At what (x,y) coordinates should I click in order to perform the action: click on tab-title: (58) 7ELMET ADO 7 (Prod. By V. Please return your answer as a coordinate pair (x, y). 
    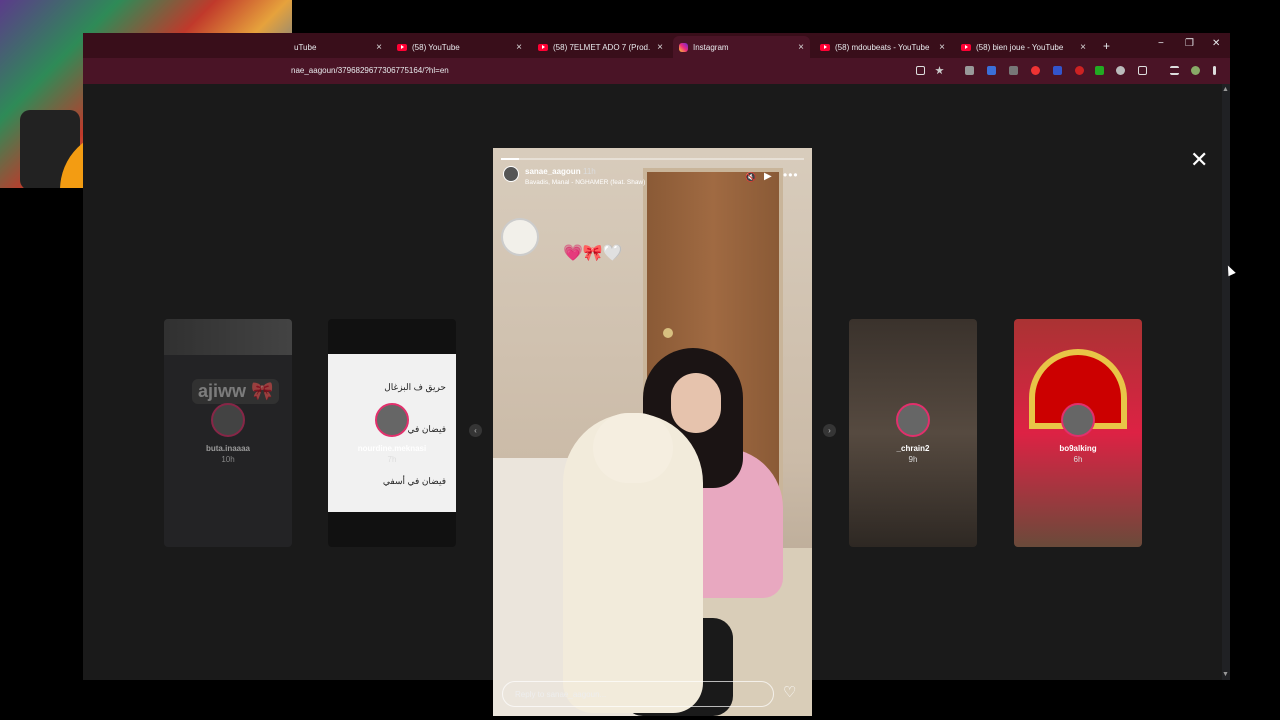
    Looking at the image, I should click on (602, 47).